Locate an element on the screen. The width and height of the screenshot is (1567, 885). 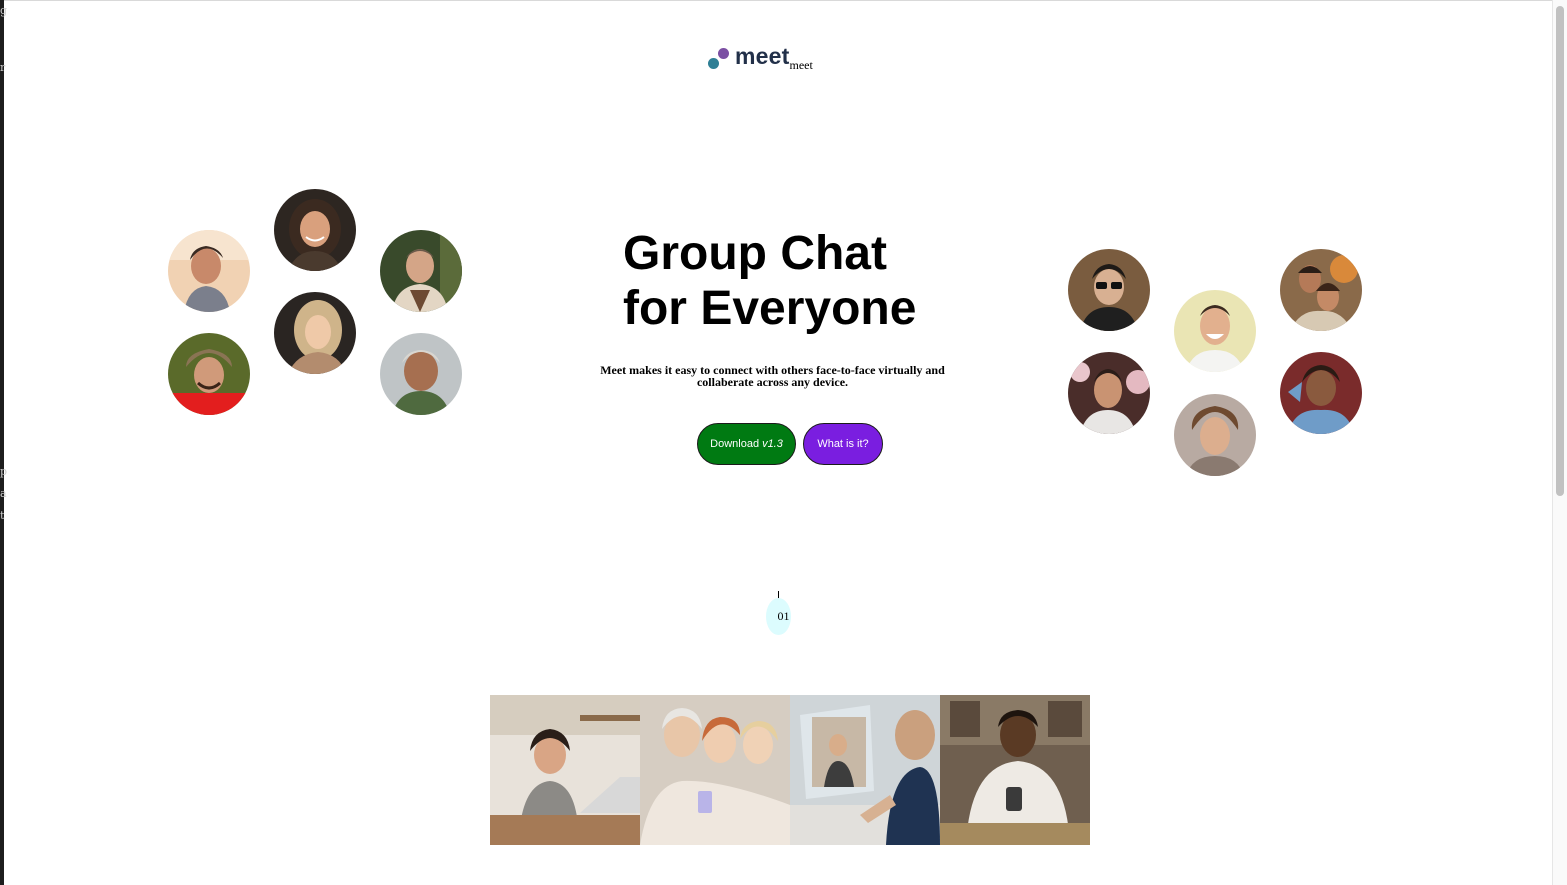
download-button: Download v1.3 is located at coordinates (746, 444).